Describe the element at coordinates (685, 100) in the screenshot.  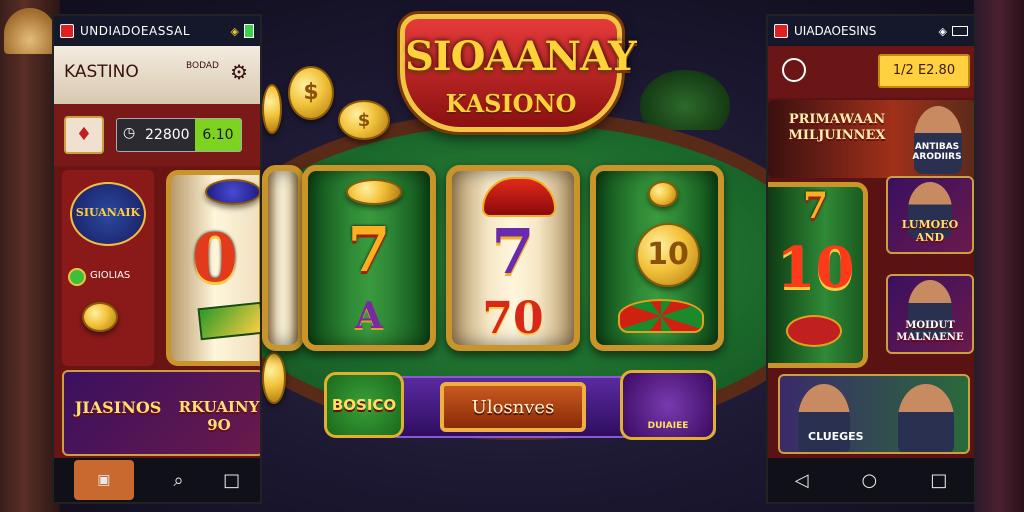
I see `plant` at that location.